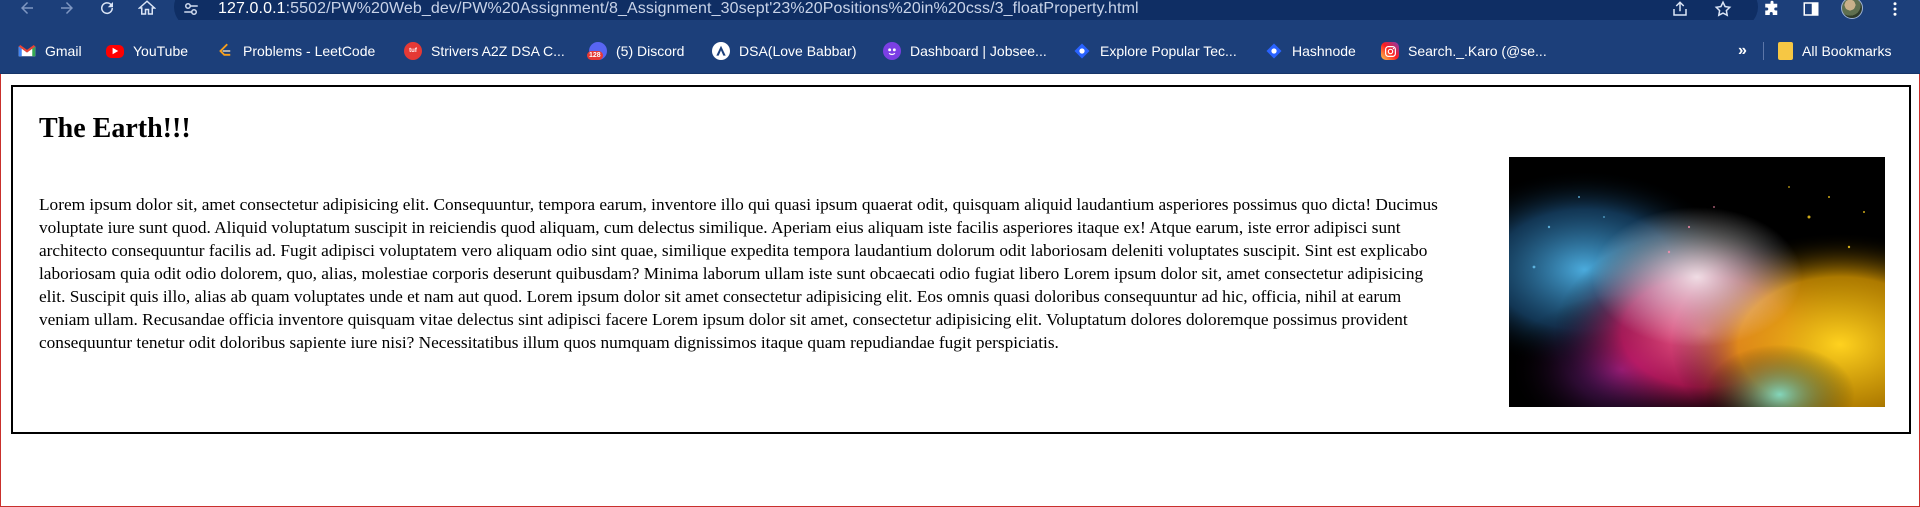 The image size is (1920, 507). I want to click on share-button, so click(1680, 10).